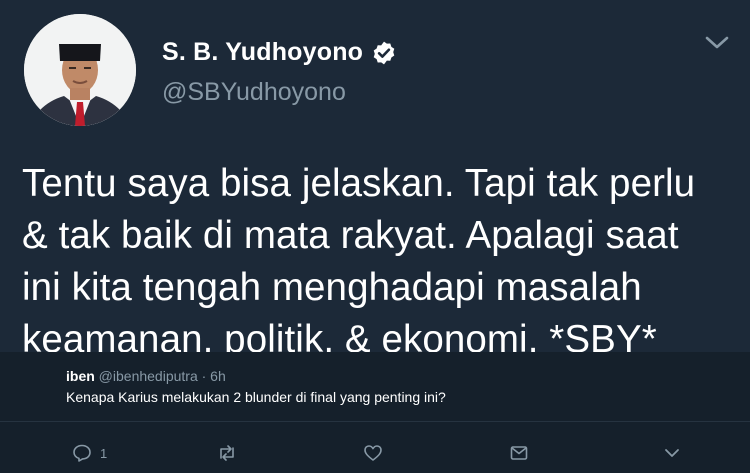 The width and height of the screenshot is (750, 473). I want to click on avatar, so click(80, 70).